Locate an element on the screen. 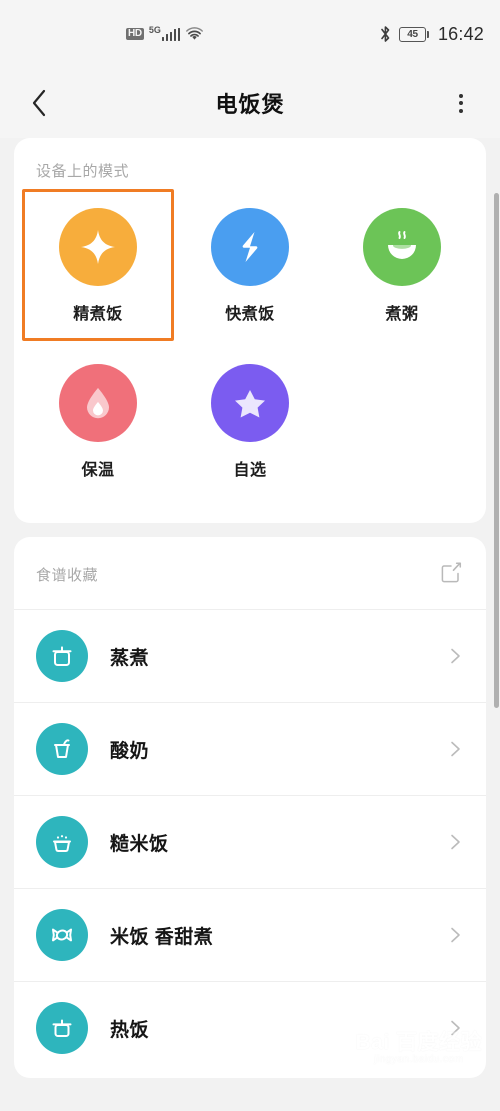  steamer-pot-icon is located at coordinates (62, 656).